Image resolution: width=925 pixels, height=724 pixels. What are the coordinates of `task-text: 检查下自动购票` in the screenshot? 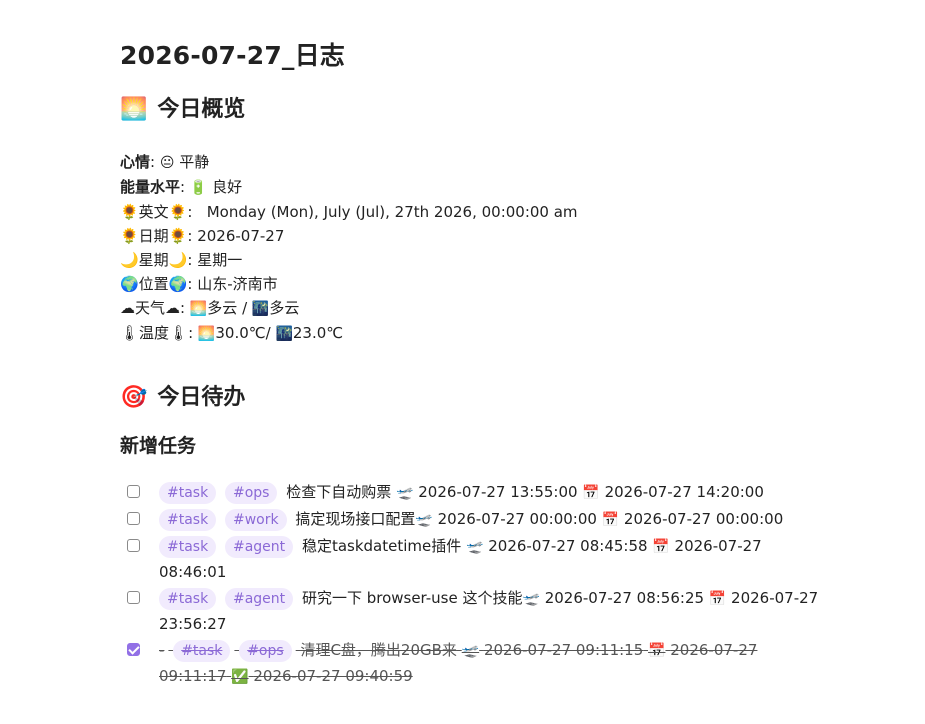 It's located at (339, 492).